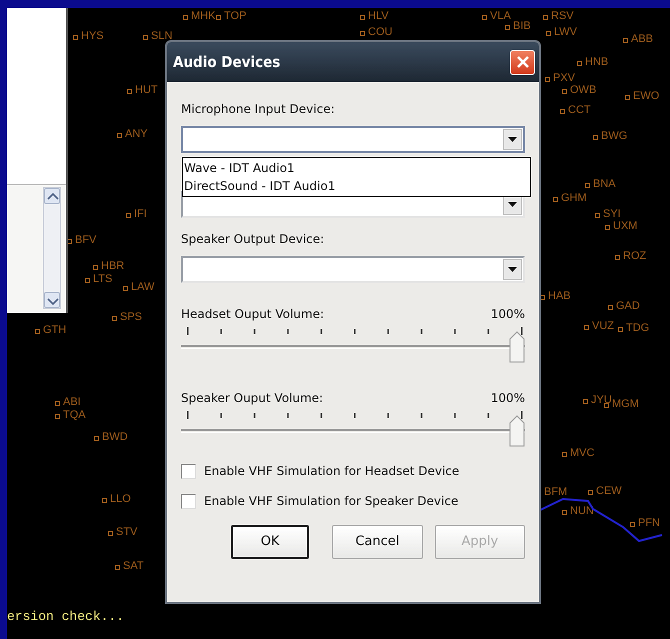 The width and height of the screenshot is (670, 639). Describe the element at coordinates (157, 36) in the screenshot. I see `airport-label: SLN` at that location.